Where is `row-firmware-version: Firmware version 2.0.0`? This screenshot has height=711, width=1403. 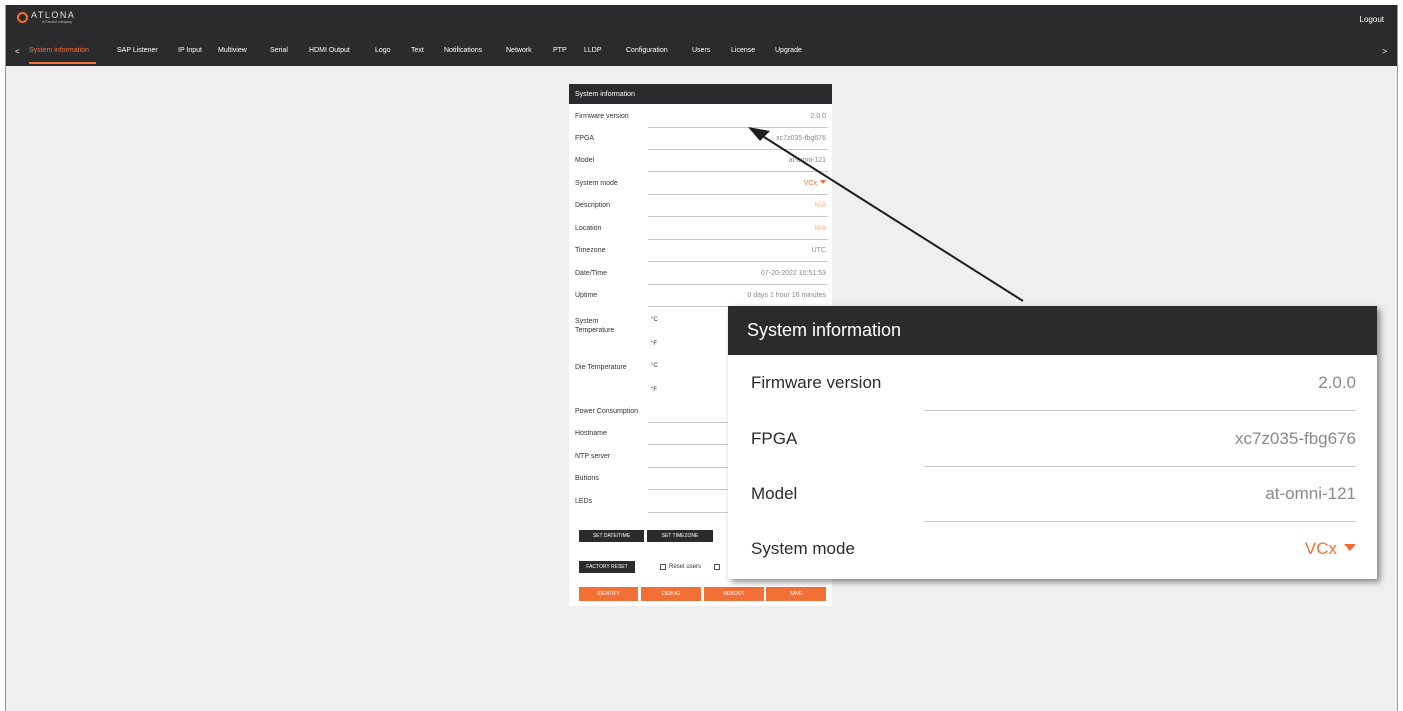
row-firmware-version: Firmware version 2.0.0 is located at coordinates (700, 117).